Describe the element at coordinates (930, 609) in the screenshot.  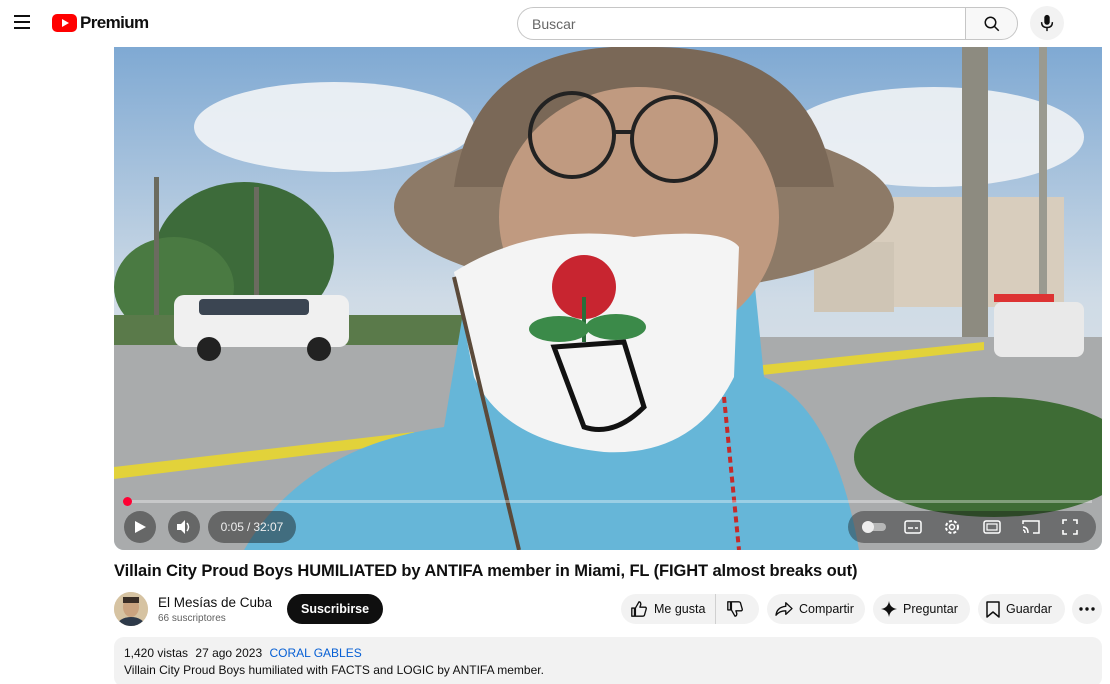
I see `ask-label: Preguntar` at that location.